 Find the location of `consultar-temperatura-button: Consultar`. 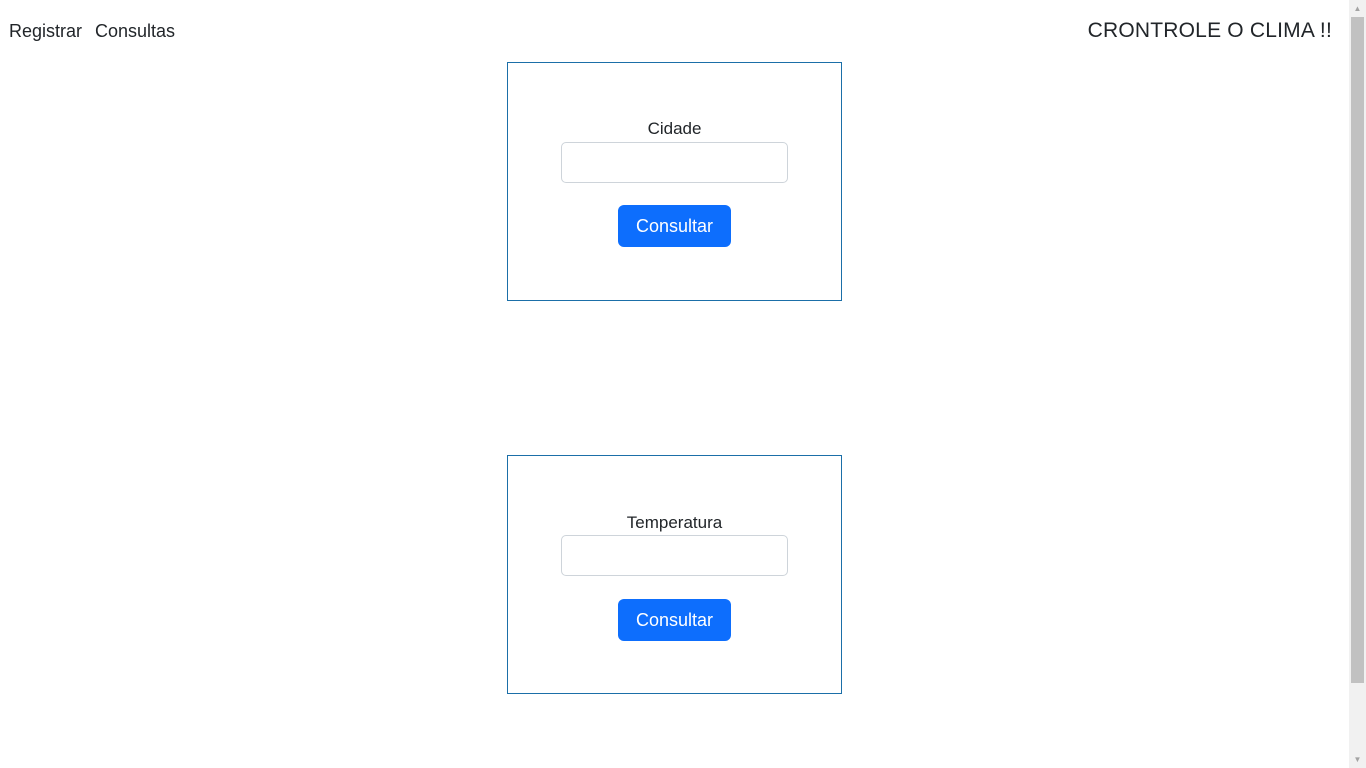

consultar-temperatura-button: Consultar is located at coordinates (674, 620).